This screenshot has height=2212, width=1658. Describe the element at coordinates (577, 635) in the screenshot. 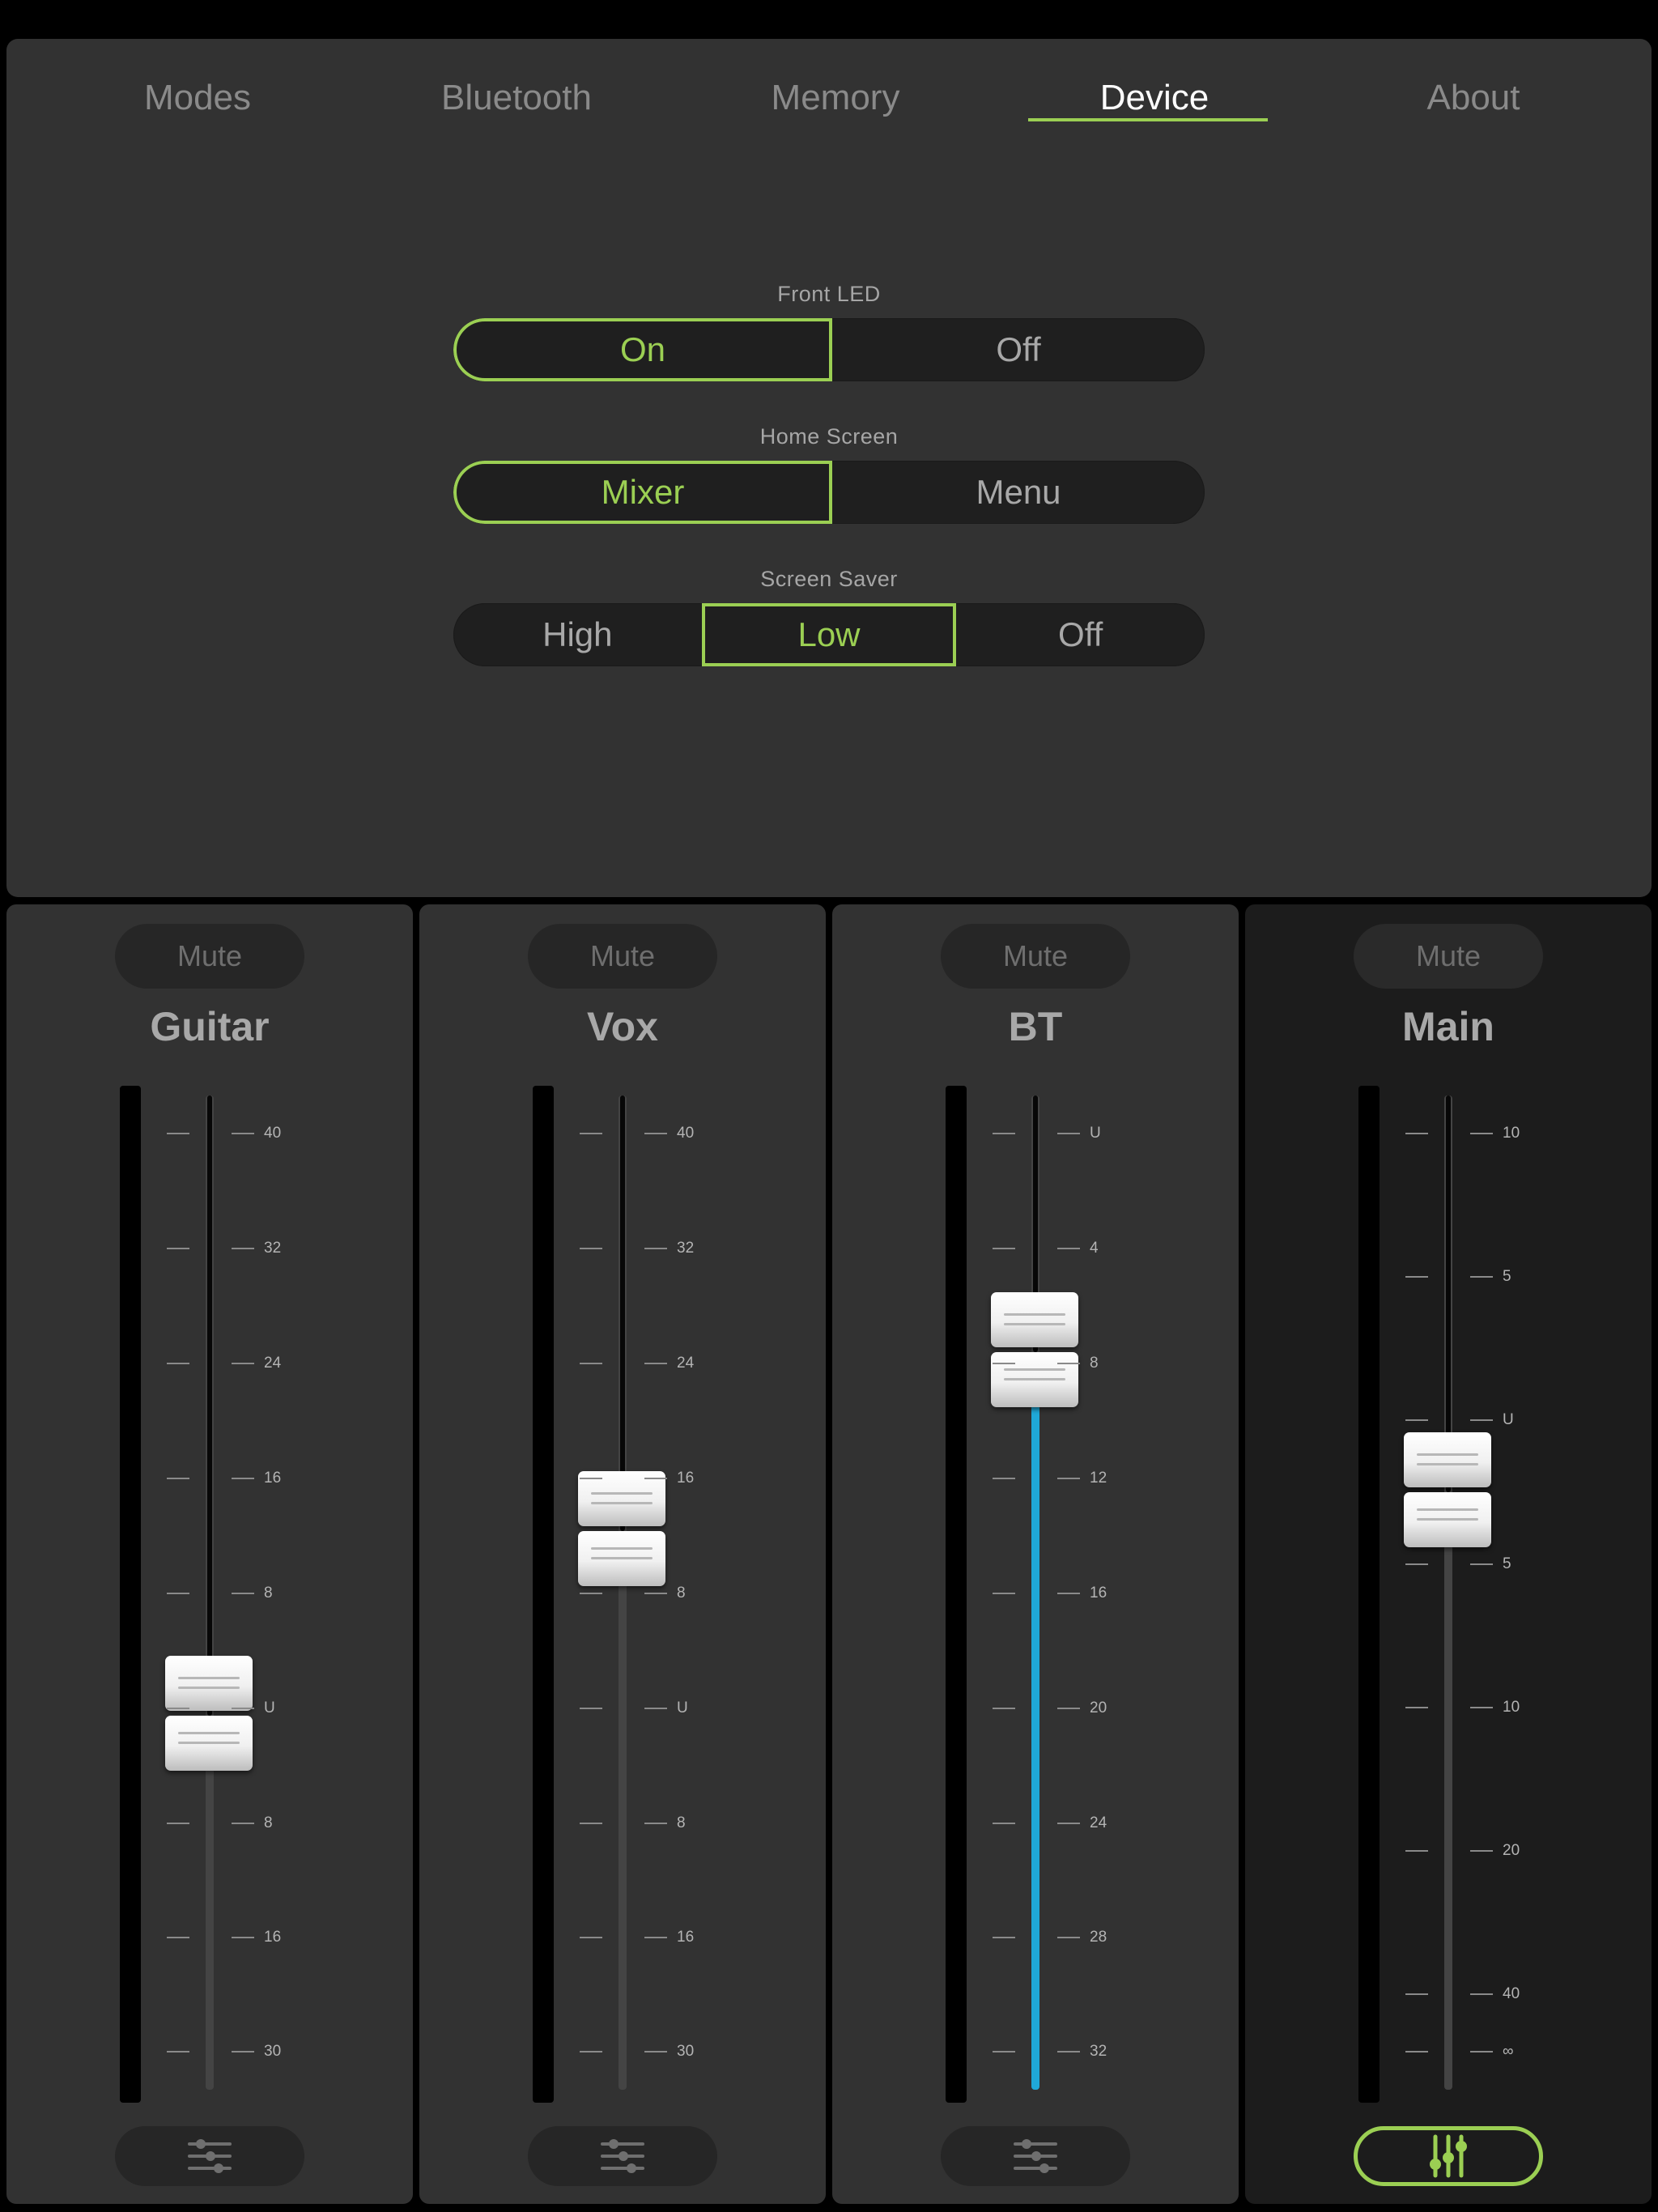

I see `screen-saver-high-option: High` at that location.